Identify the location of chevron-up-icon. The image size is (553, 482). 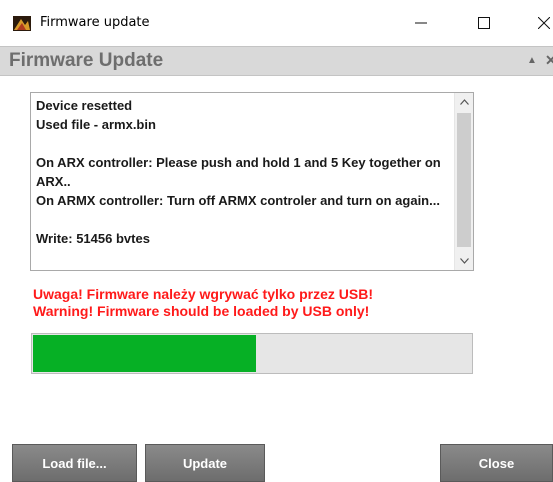
(464, 102).